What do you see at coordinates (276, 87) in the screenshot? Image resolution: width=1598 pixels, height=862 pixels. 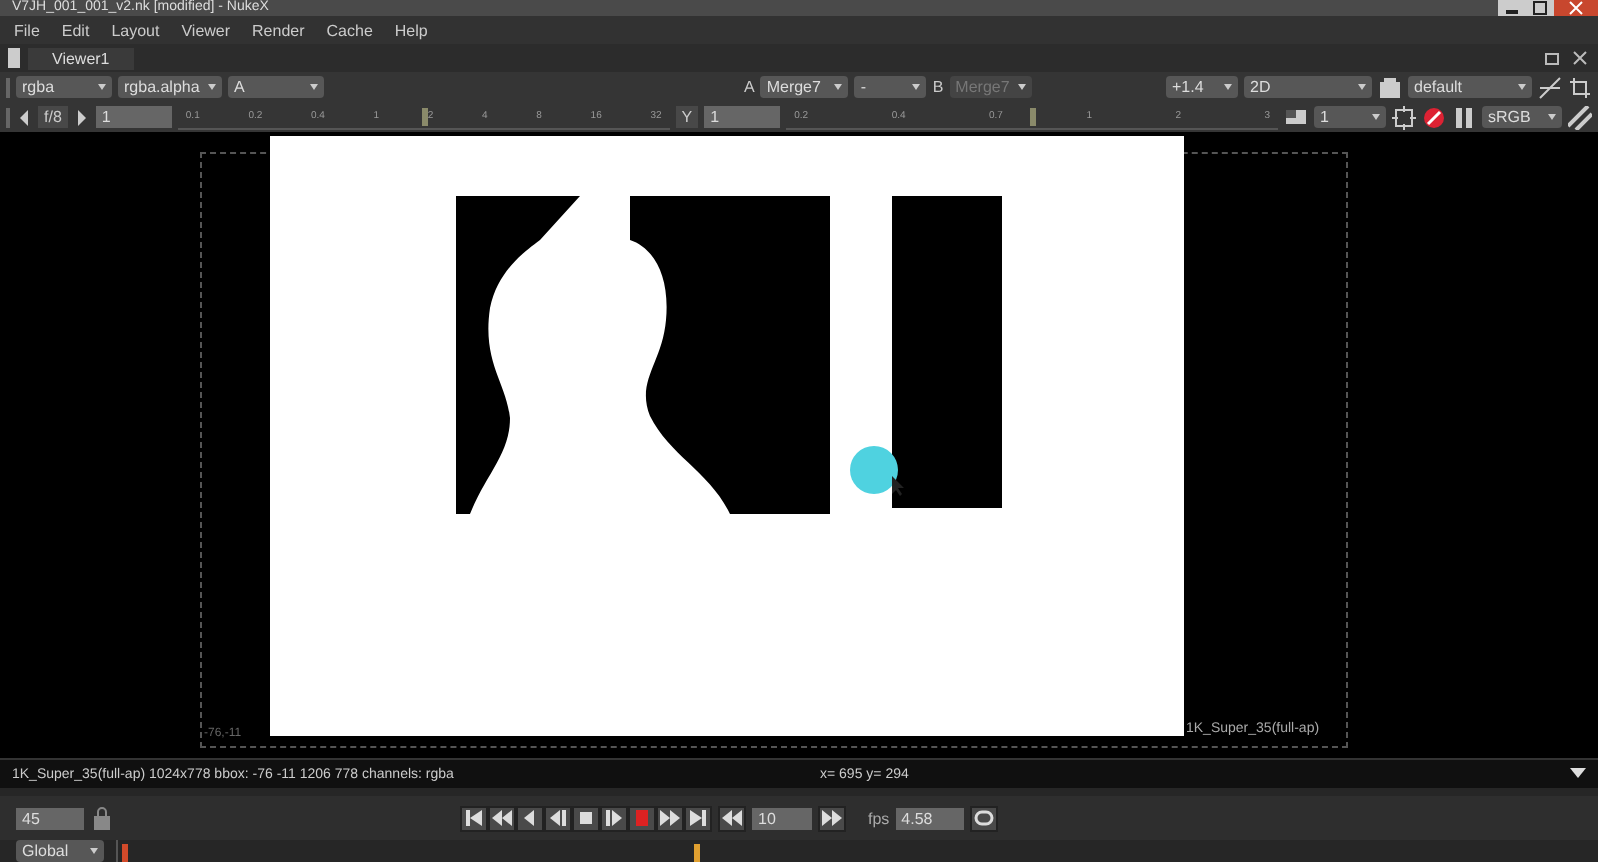 I see `alpha-dropdown: A` at bounding box center [276, 87].